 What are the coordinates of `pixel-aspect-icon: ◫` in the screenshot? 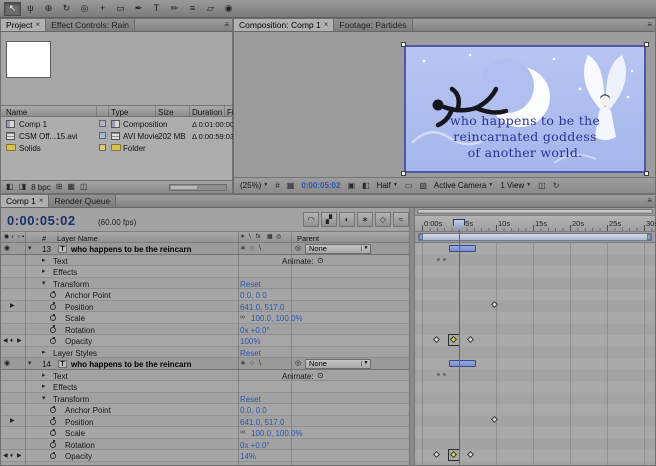 It's located at (542, 185).